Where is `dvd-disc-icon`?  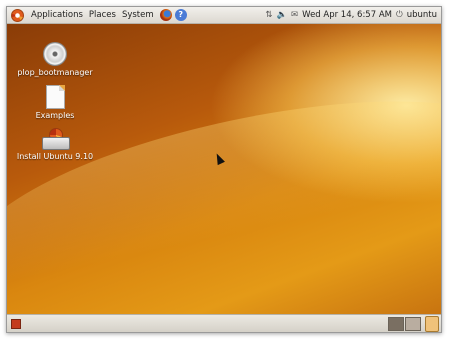 dvd-disc-icon is located at coordinates (55, 54).